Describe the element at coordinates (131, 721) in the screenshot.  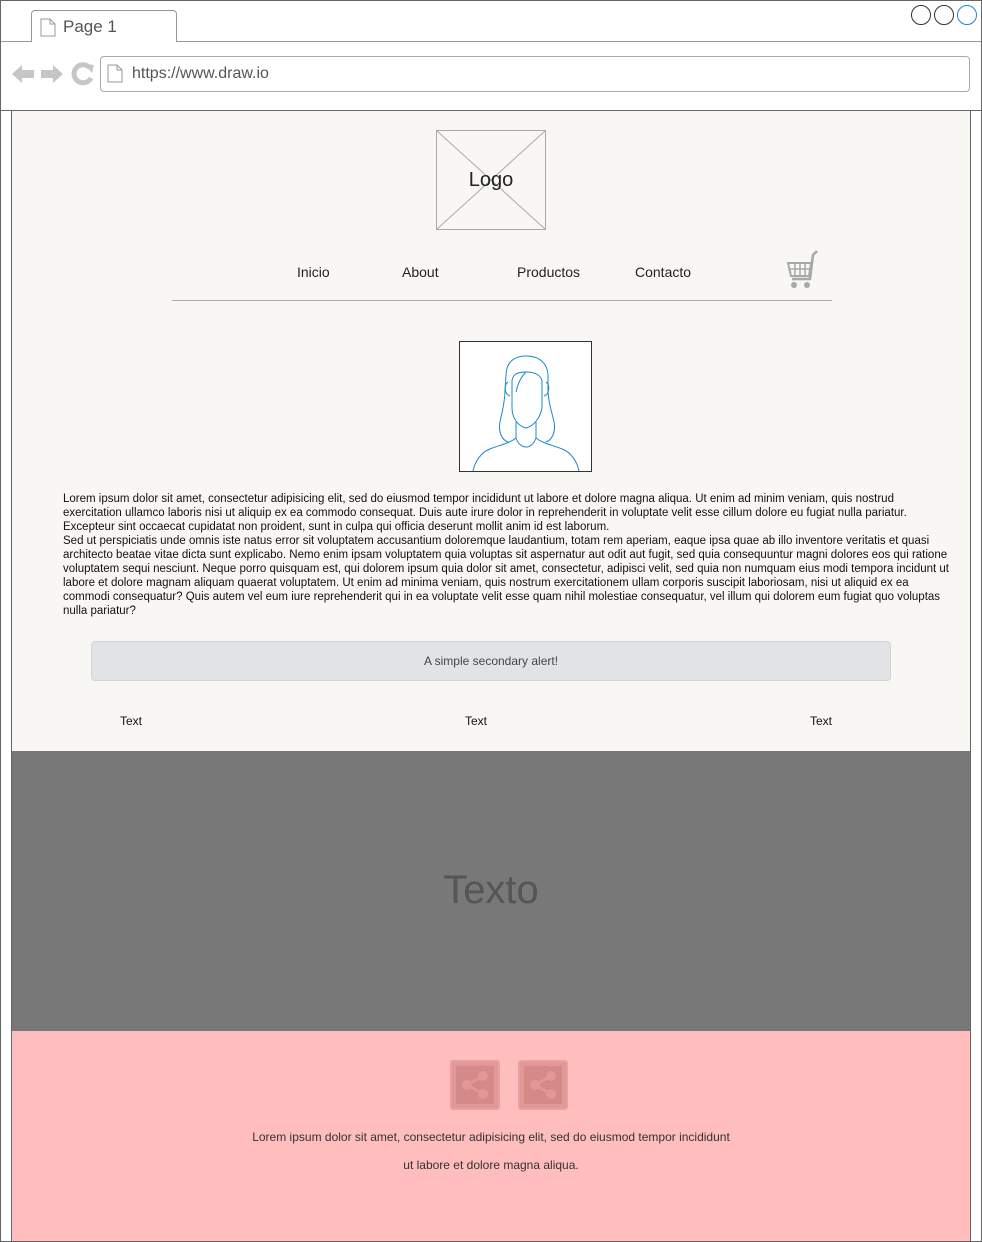
I see `text-label-1: Text` at that location.